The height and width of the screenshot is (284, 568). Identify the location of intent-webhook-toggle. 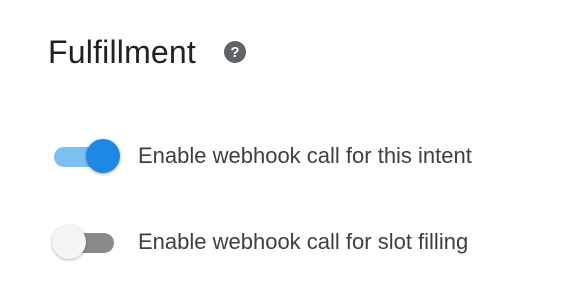
(85, 156).